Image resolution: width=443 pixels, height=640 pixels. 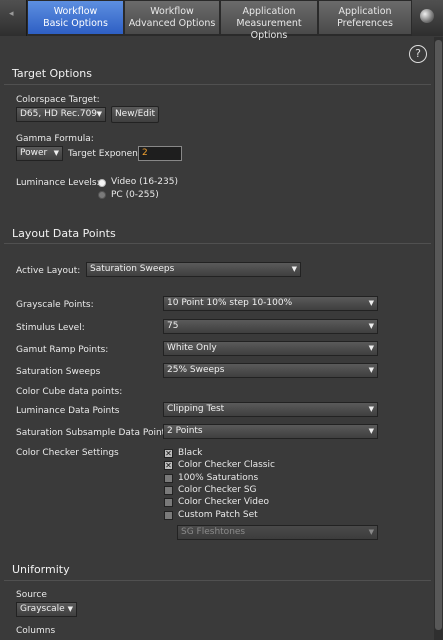 What do you see at coordinates (75, 23) in the screenshot?
I see `tab-line2: Basic Options` at bounding box center [75, 23].